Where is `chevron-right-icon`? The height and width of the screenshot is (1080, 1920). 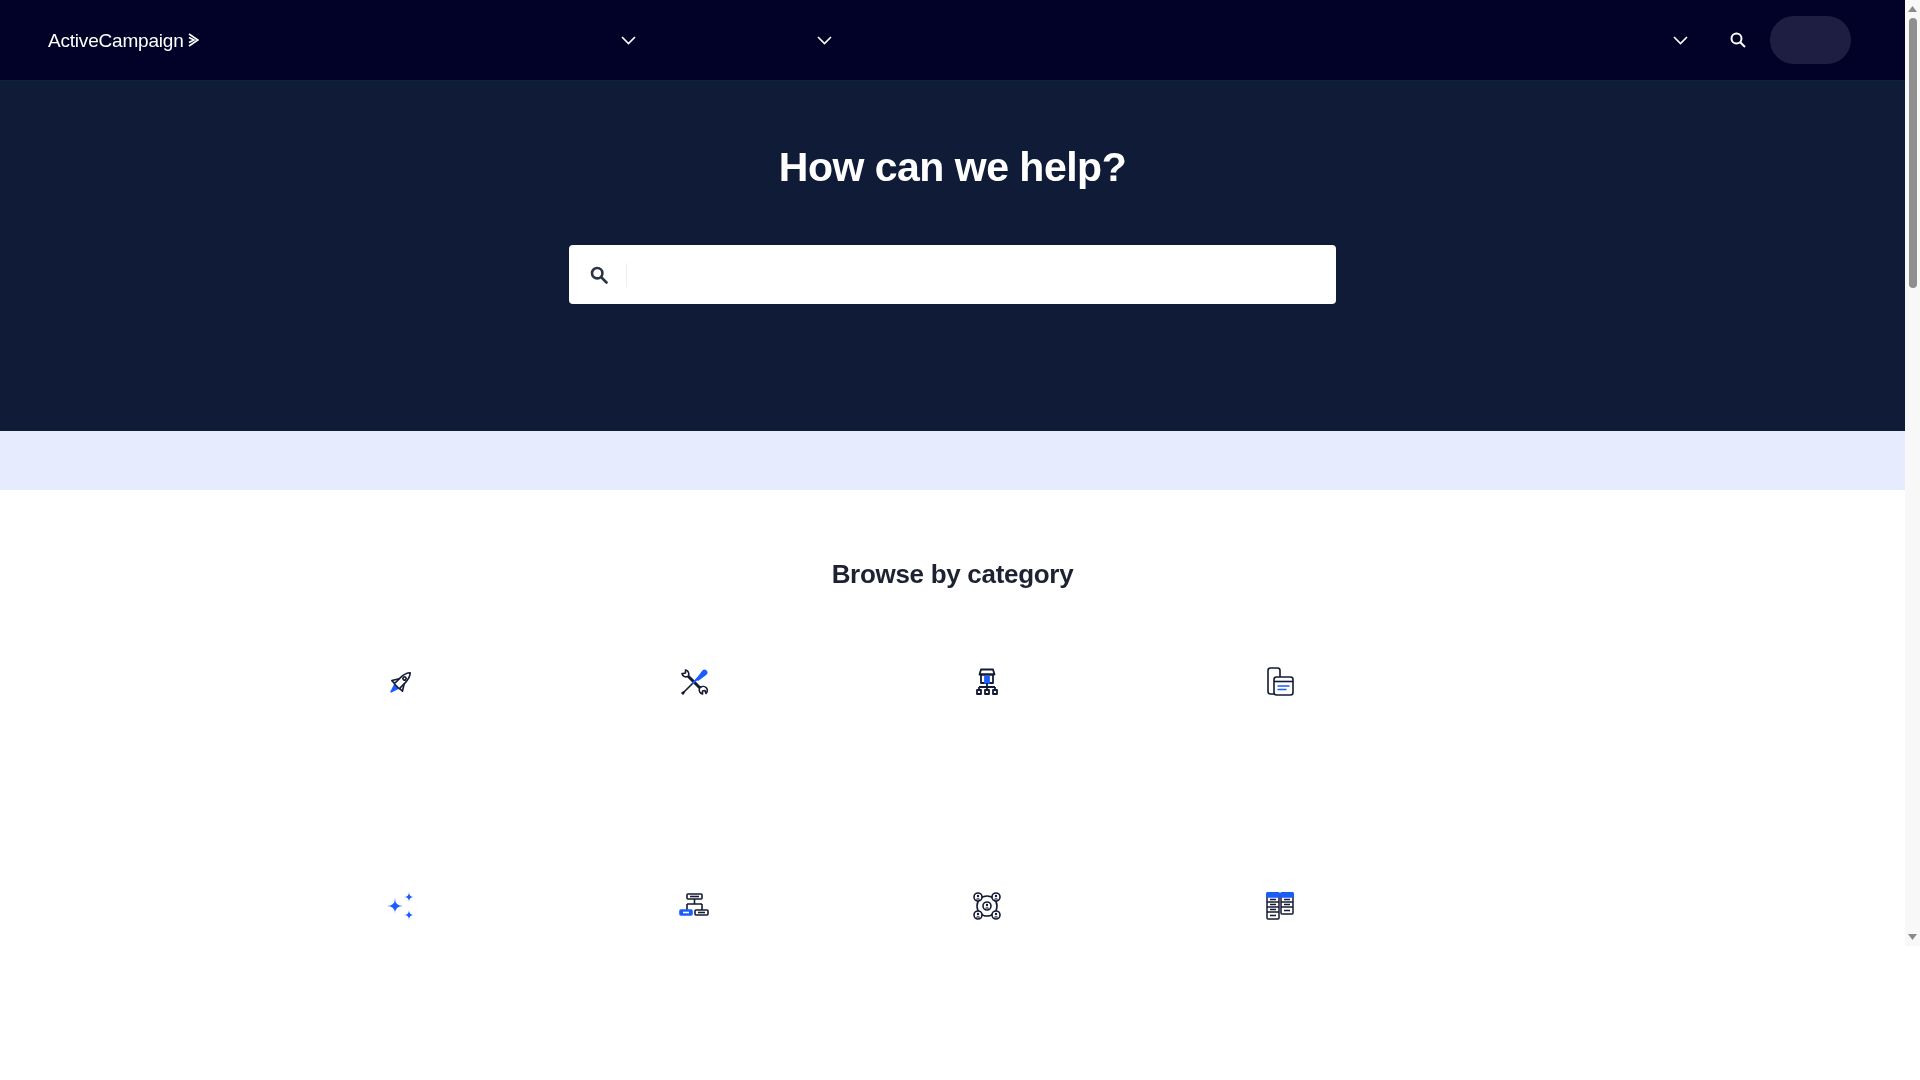 chevron-right-icon is located at coordinates (193, 40).